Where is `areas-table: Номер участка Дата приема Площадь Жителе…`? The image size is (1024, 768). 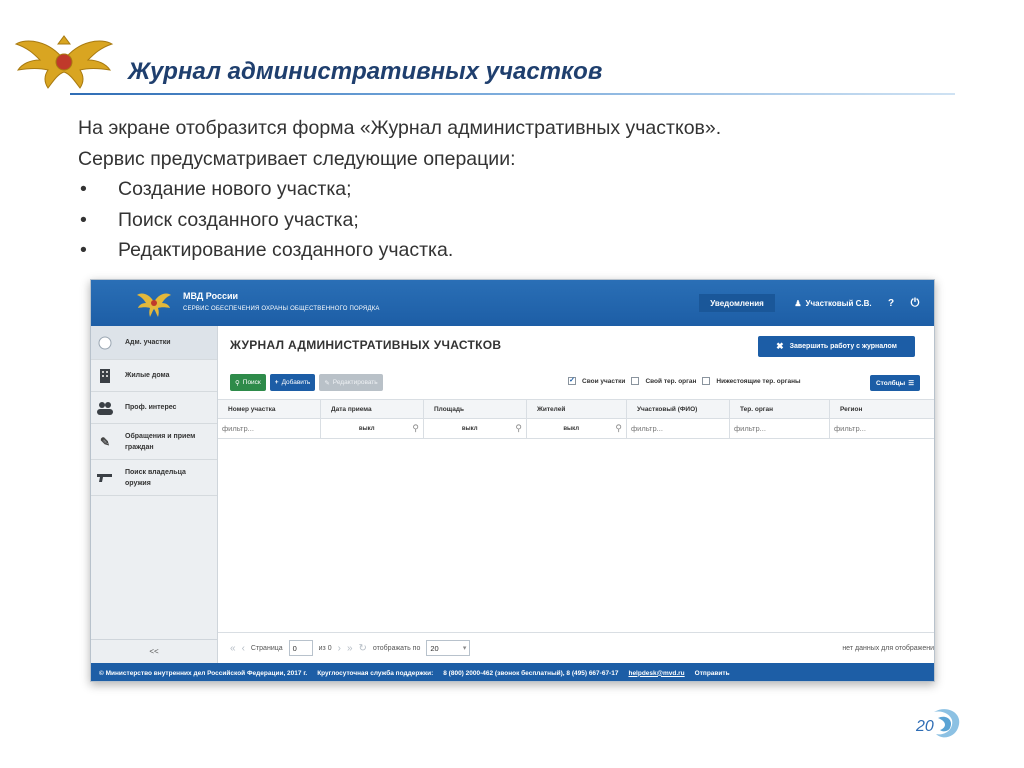
areas-table: Номер участка Дата приема Площадь Жителе… is located at coordinates (576, 419).